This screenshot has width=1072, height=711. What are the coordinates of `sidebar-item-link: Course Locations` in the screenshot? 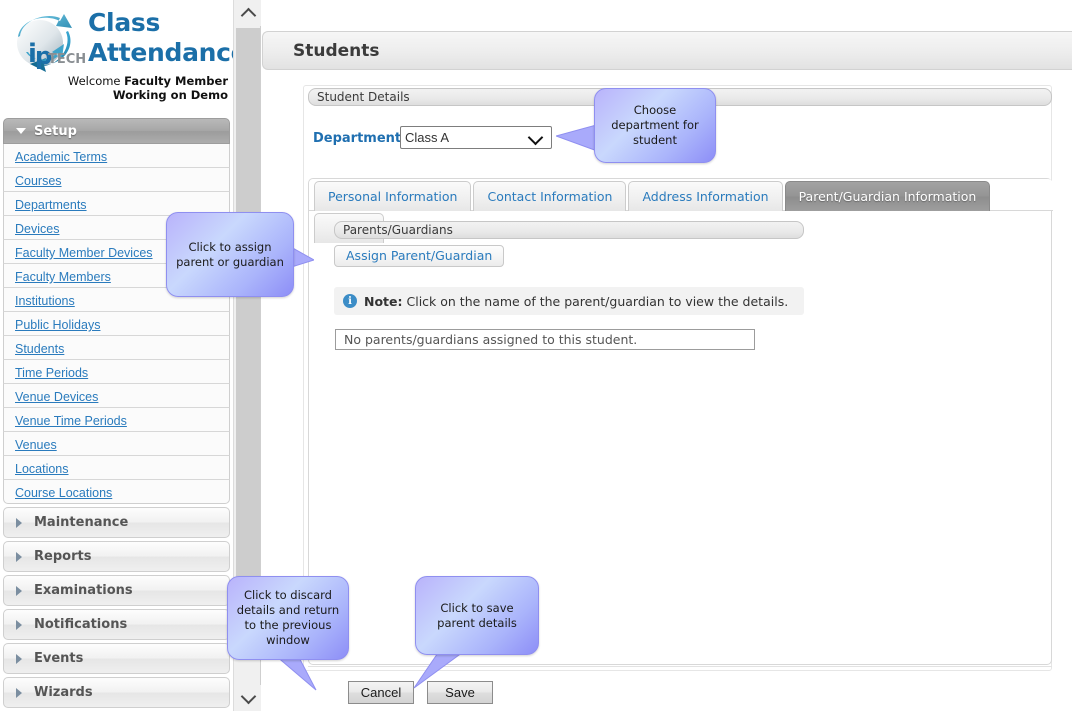 It's located at (63, 493).